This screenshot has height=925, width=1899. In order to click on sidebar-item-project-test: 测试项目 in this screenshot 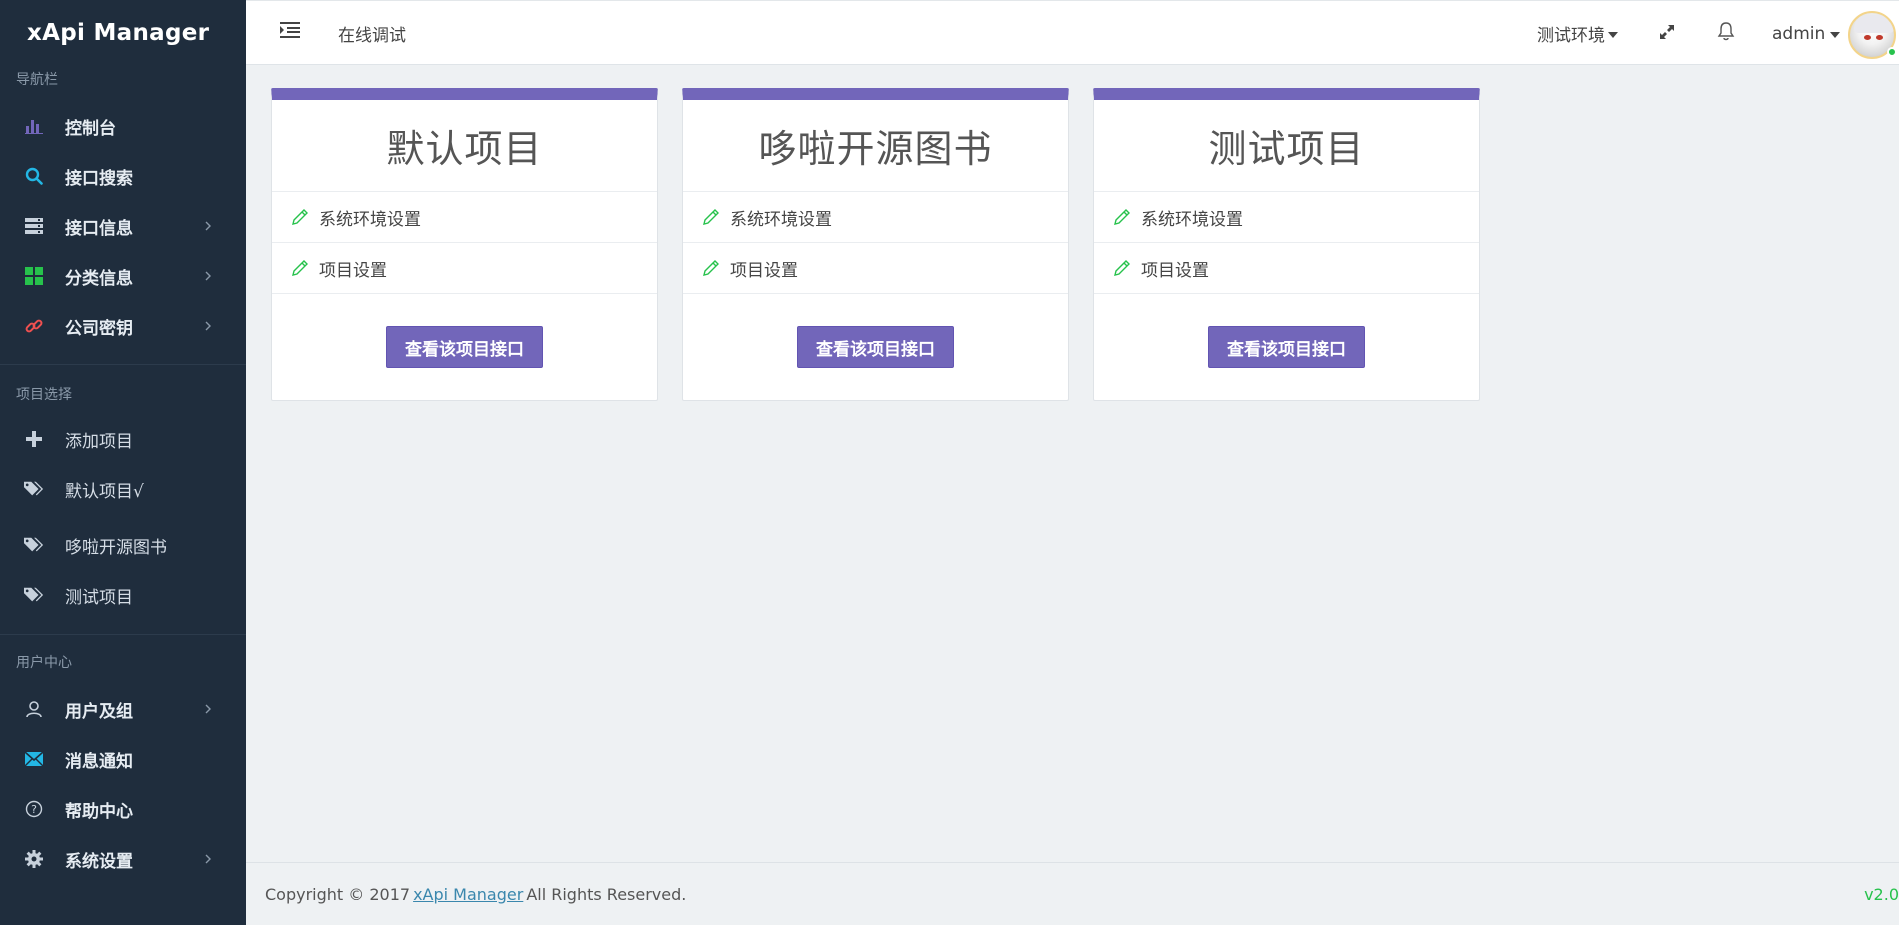, I will do `click(123, 595)`.